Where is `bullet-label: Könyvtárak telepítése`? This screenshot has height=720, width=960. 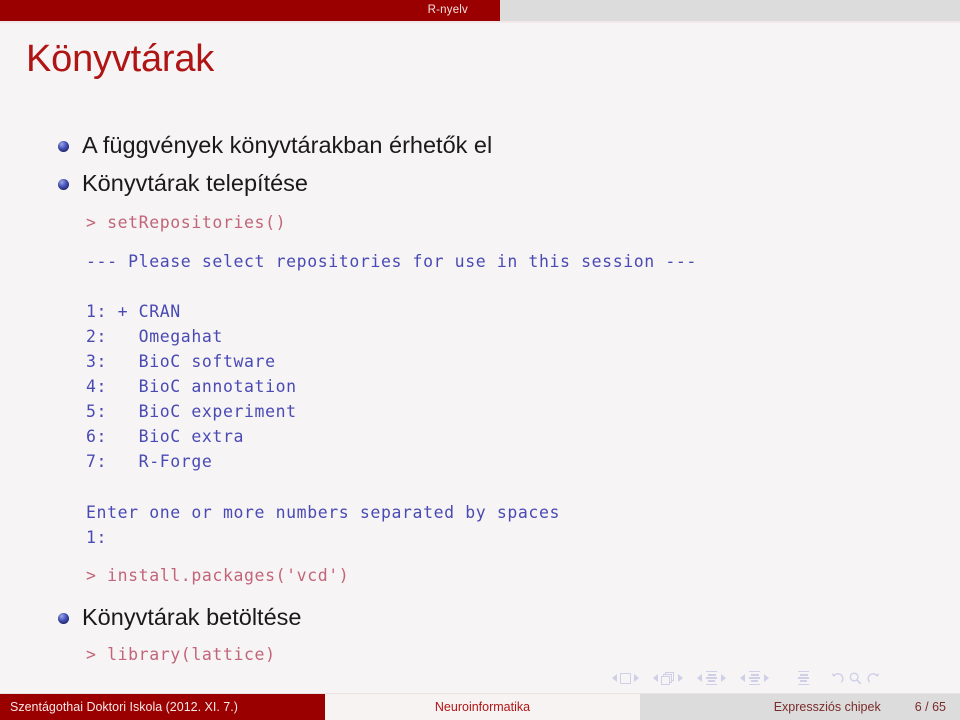 bullet-label: Könyvtárak telepítése is located at coordinates (195, 183).